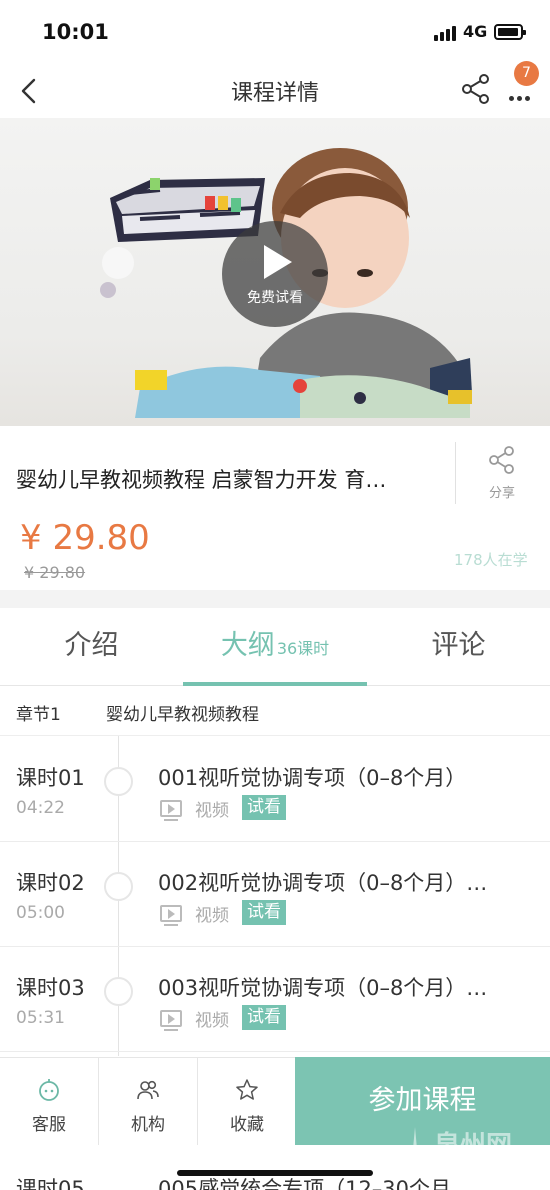  Describe the element at coordinates (415, 1149) in the screenshot. I see `tower-logo-icon` at that location.